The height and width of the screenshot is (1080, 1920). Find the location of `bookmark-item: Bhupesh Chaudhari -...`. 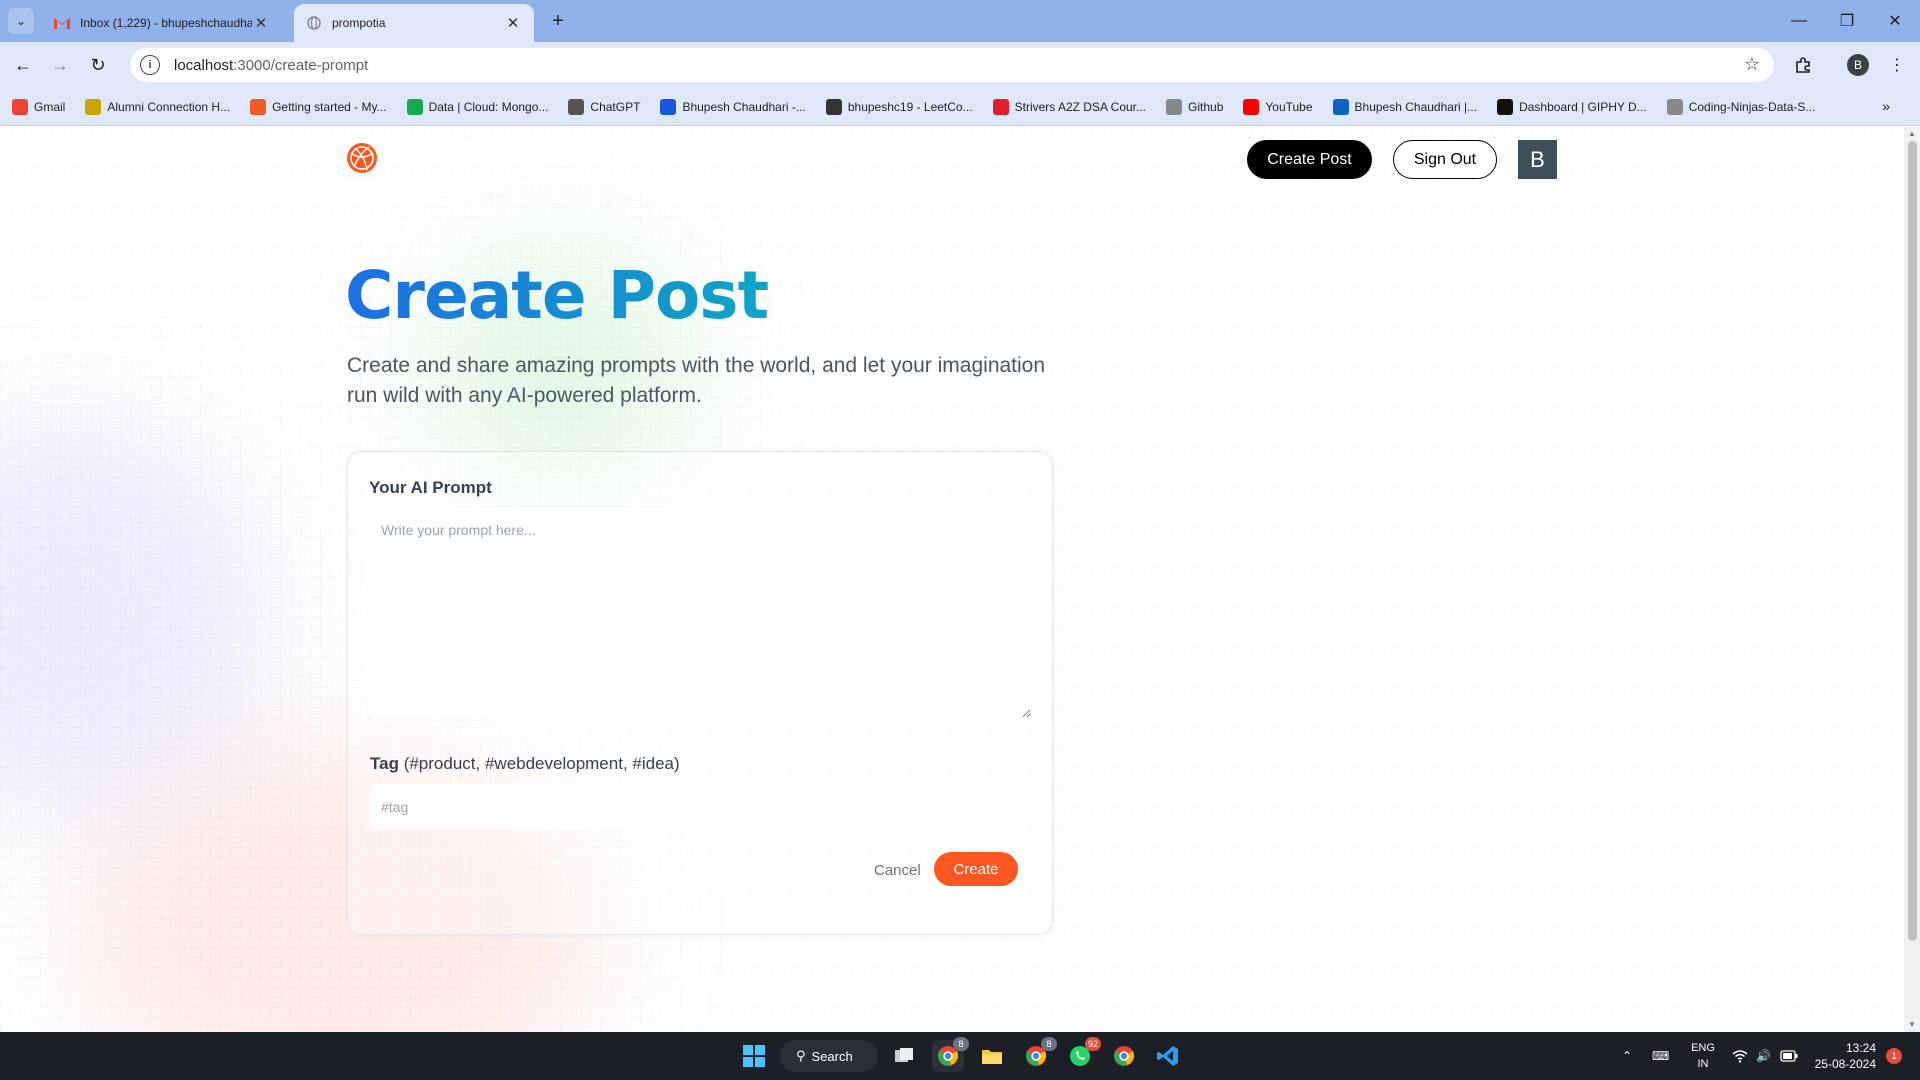

bookmark-item: Bhupesh Chaudhari -... is located at coordinates (733, 106).